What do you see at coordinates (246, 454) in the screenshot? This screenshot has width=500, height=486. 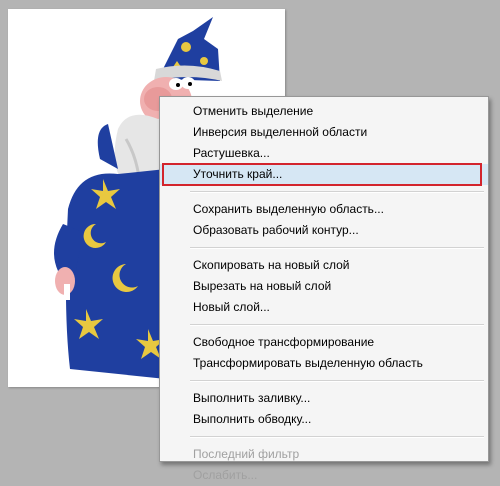 I see `menu-item: Последний фильтр` at bounding box center [246, 454].